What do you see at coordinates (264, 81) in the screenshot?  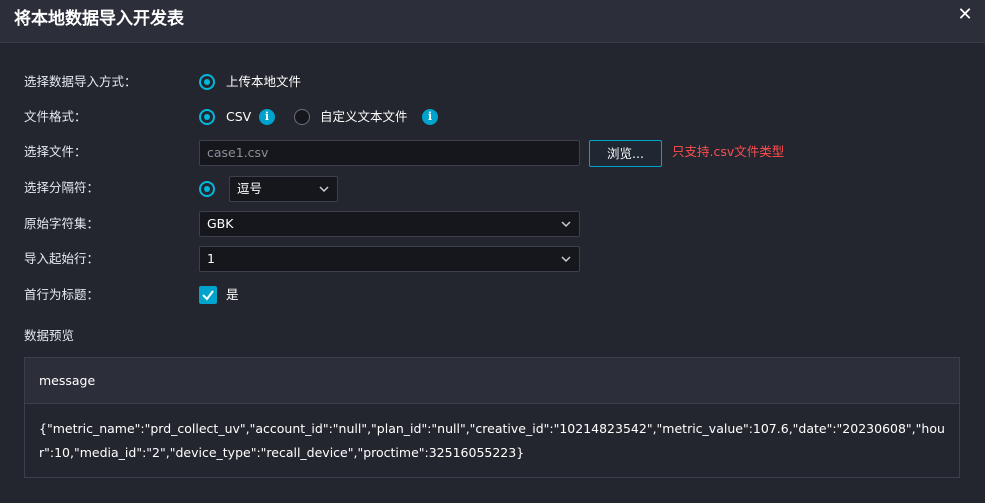 I see `upload-local-label: 上传本地文件` at bounding box center [264, 81].